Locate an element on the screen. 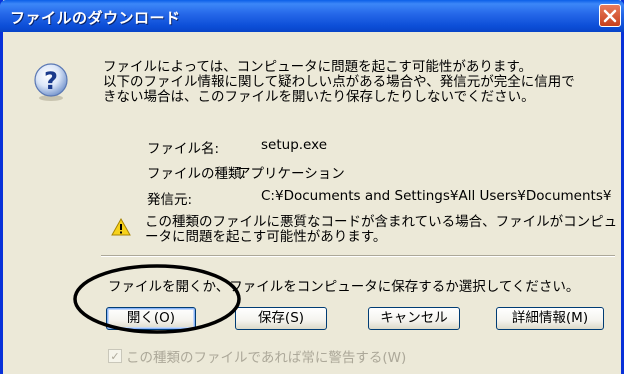 This screenshot has width=624, height=374. question-icon: ? is located at coordinates (51, 82).